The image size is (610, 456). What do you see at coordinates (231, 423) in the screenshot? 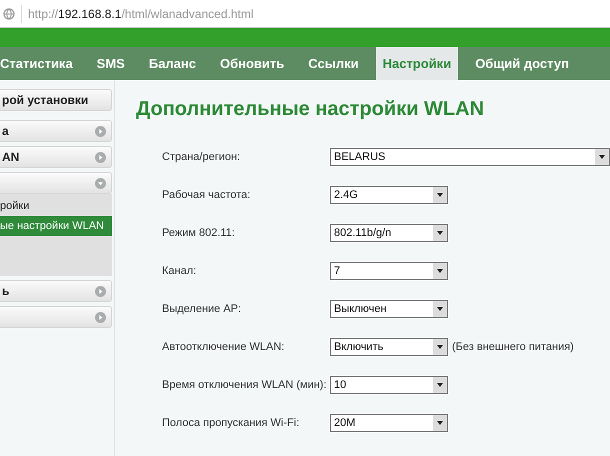
I see `field-label: Полоса пропускания Wi-Fi:` at bounding box center [231, 423].